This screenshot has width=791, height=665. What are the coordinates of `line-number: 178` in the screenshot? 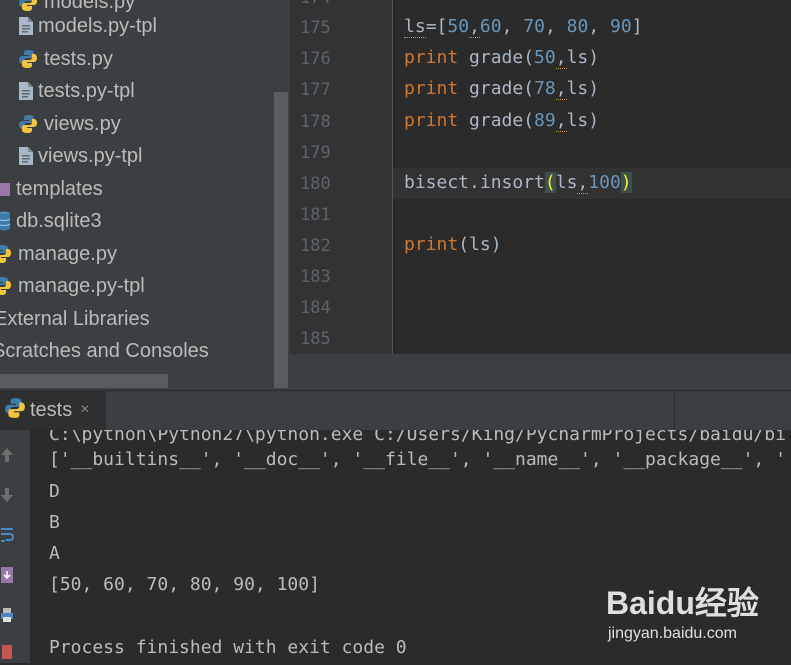 It's located at (315, 122).